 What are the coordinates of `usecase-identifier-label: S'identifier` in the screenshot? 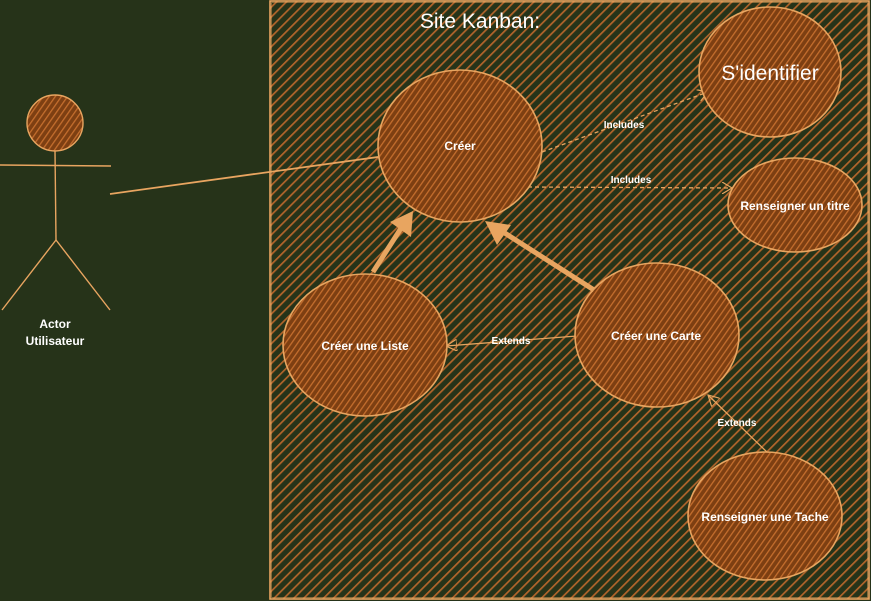 It's located at (769, 73).